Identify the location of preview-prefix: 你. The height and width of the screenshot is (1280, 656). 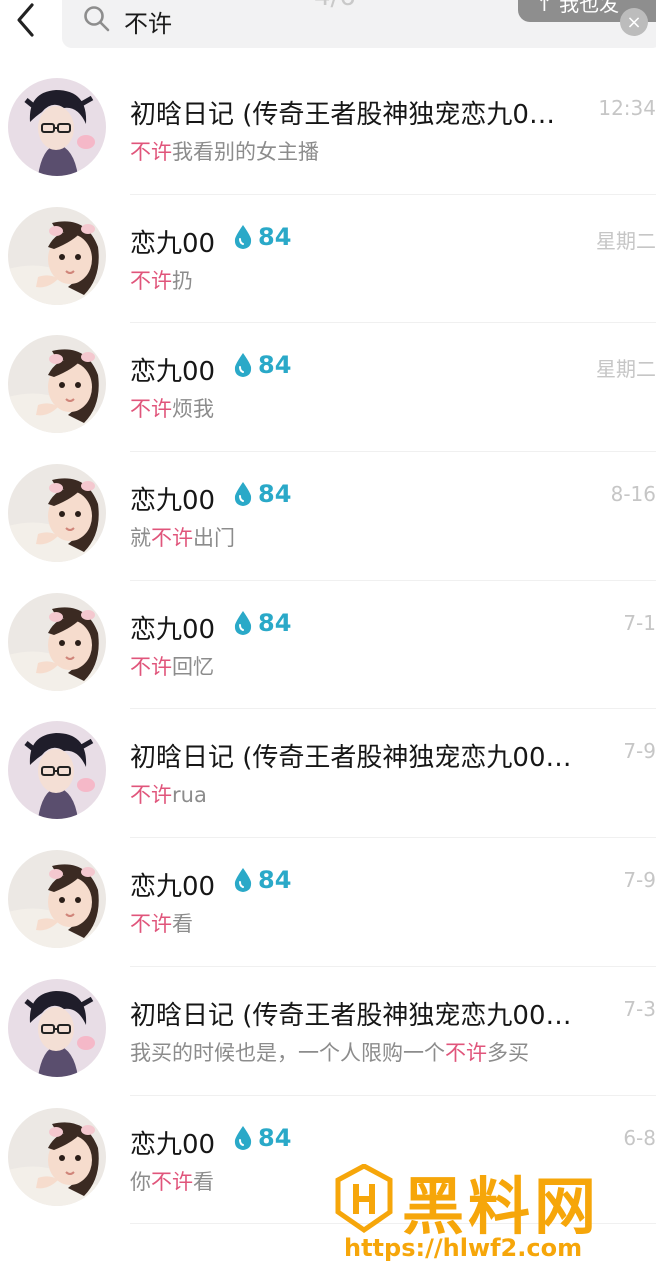
(140, 1181).